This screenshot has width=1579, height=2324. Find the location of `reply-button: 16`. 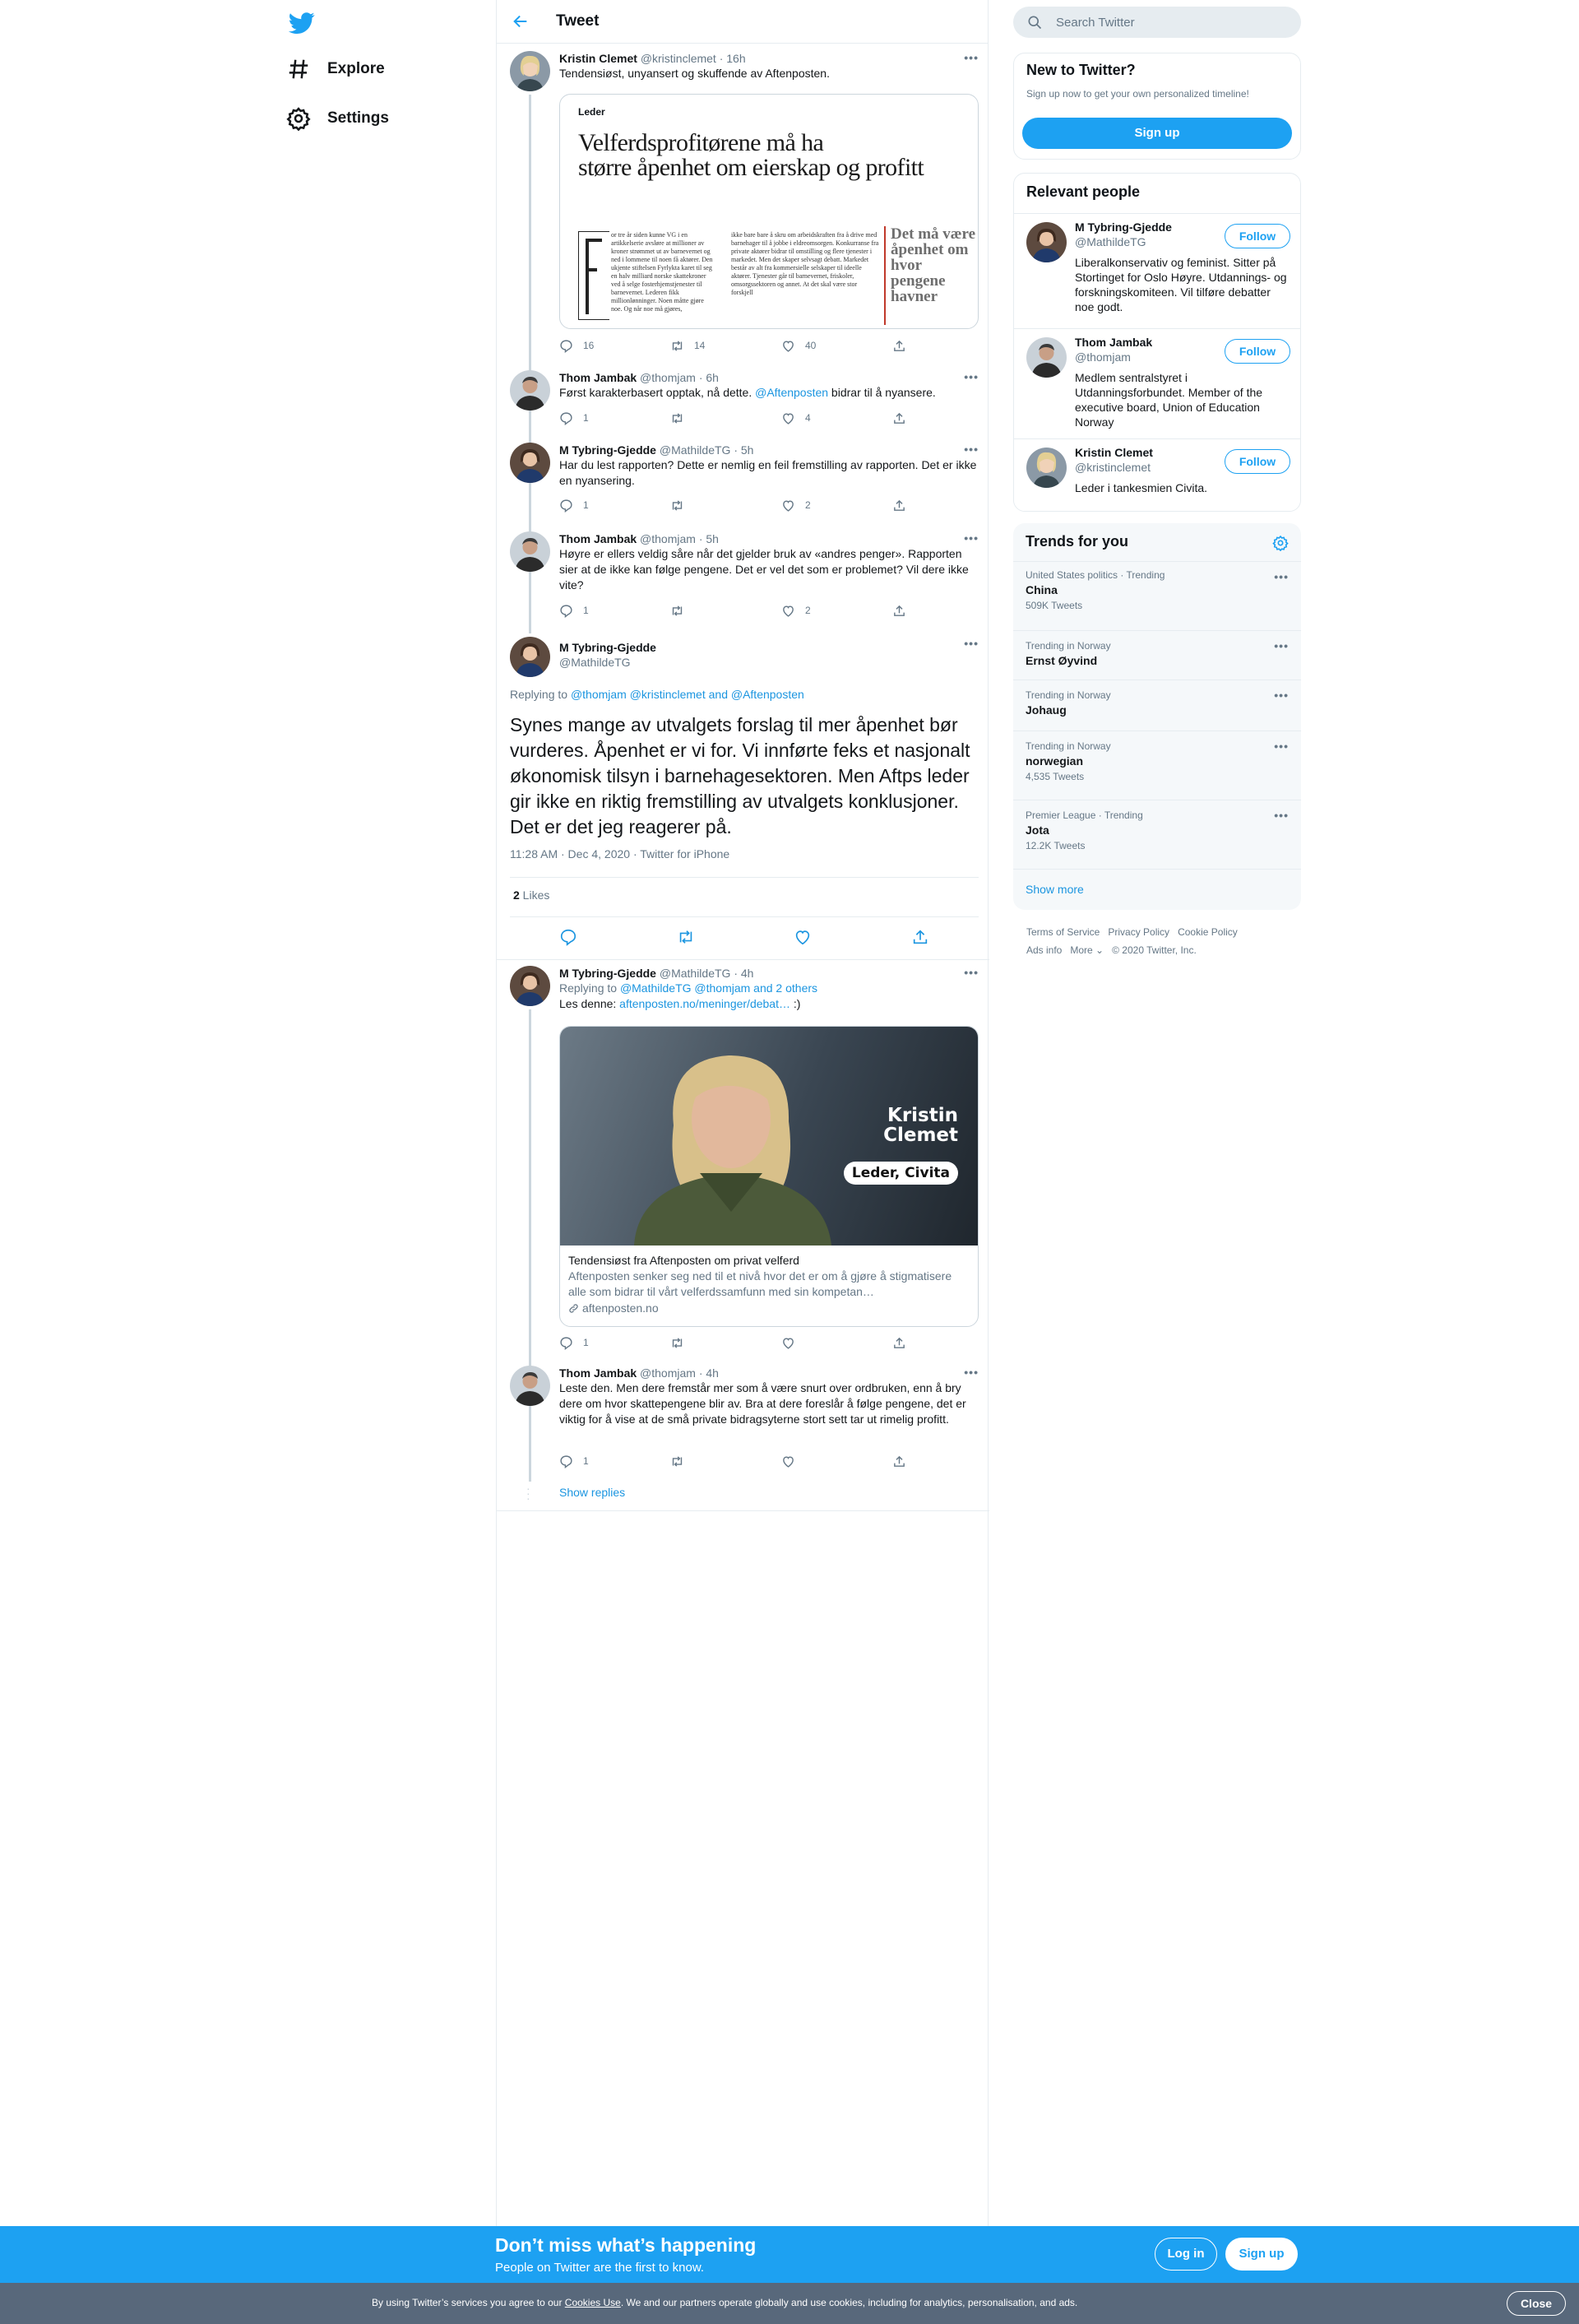

reply-button: 16 is located at coordinates (614, 346).